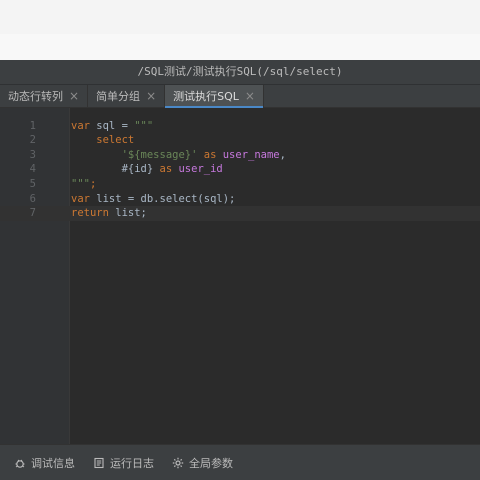 This screenshot has width=480, height=480. Describe the element at coordinates (240, 126) in the screenshot. I see `code-line: 1 var sql = """` at that location.